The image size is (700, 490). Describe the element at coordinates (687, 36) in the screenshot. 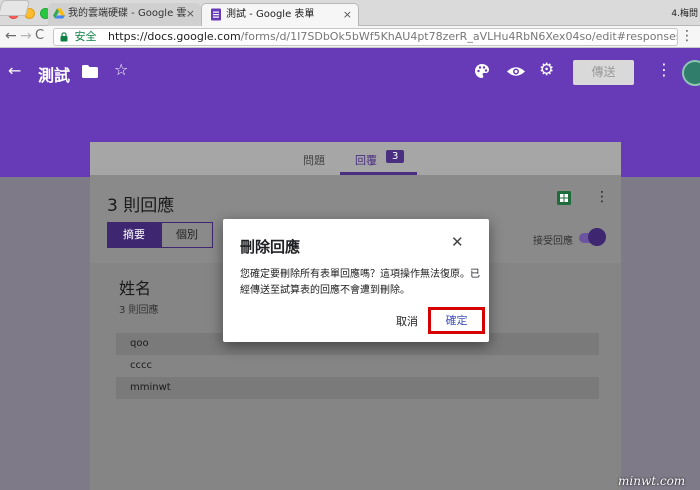

I see `browser-menu-icon: ⋮` at that location.